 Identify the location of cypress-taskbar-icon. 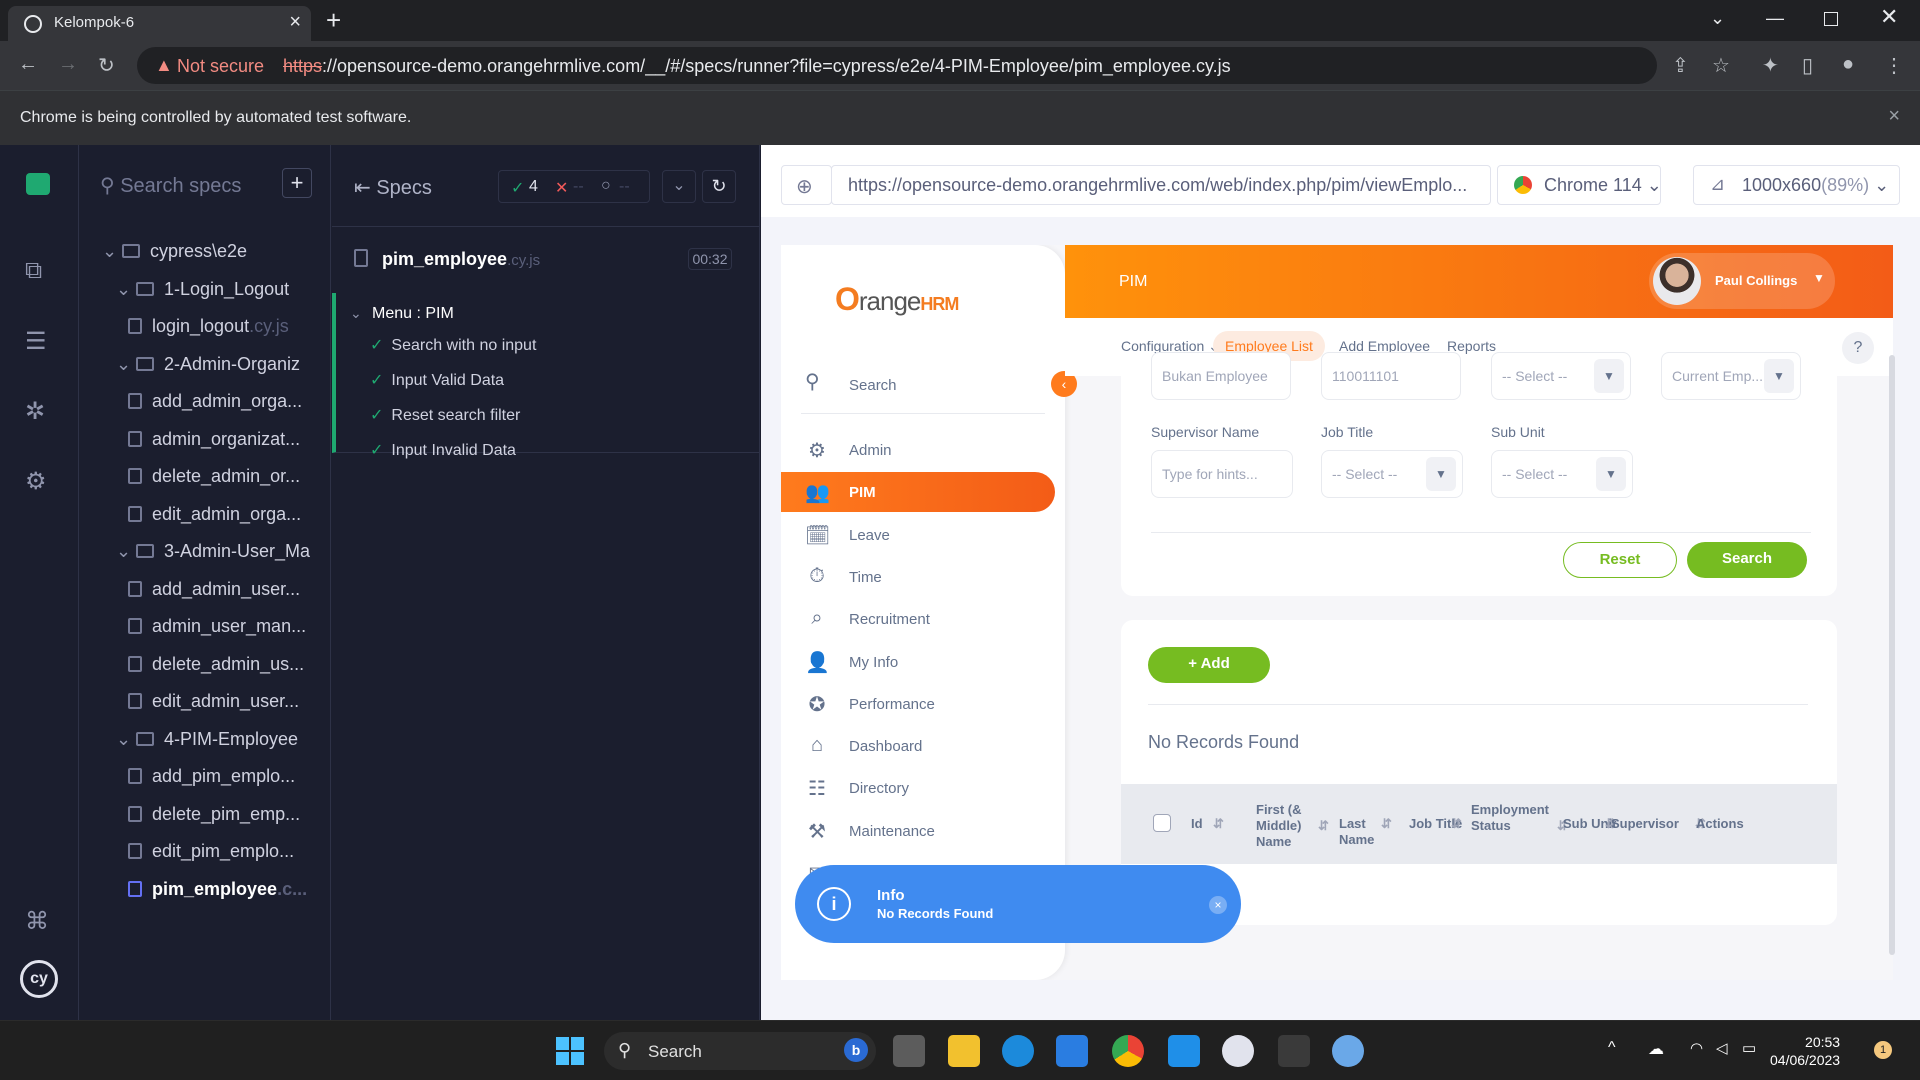
(1238, 1051).